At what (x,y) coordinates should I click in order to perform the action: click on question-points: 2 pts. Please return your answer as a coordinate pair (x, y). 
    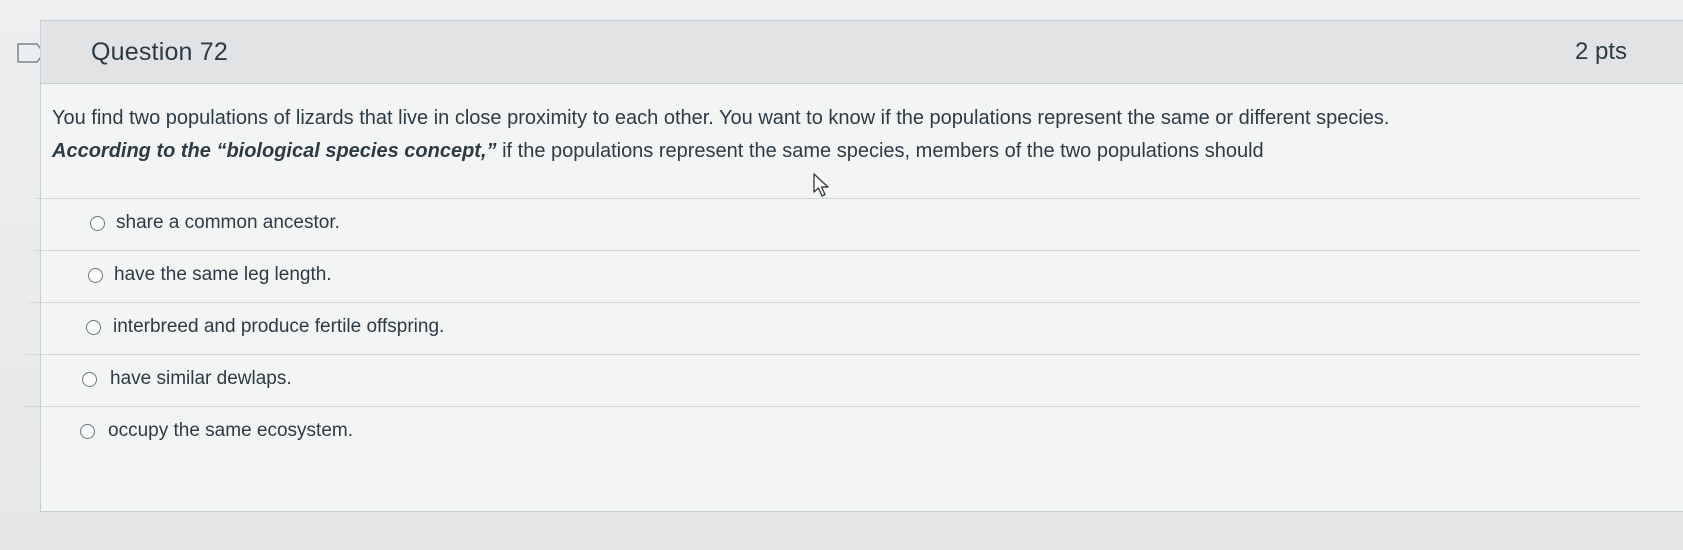
    Looking at the image, I should click on (1600, 51).